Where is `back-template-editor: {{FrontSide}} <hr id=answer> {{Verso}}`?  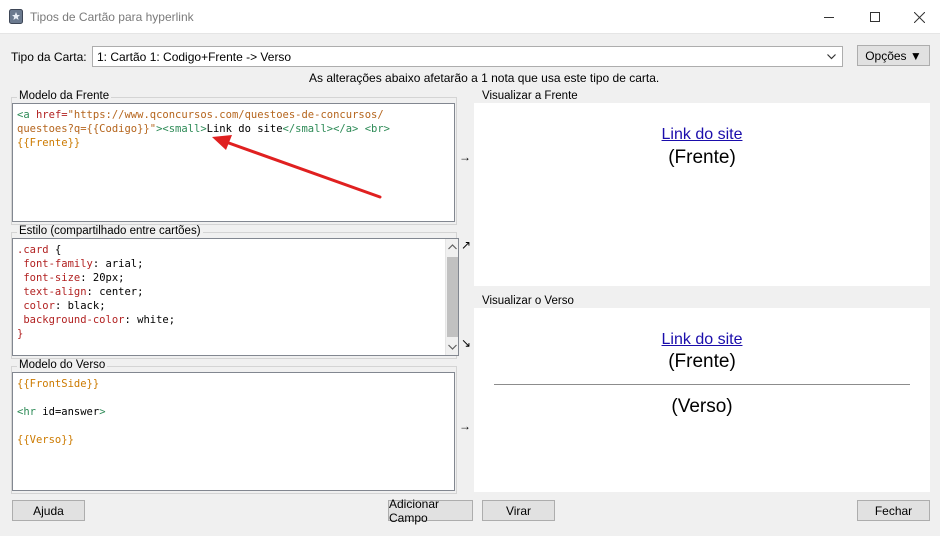
back-template-editor: {{FrontSide}} <hr id=answer> {{Verso}} is located at coordinates (233, 431).